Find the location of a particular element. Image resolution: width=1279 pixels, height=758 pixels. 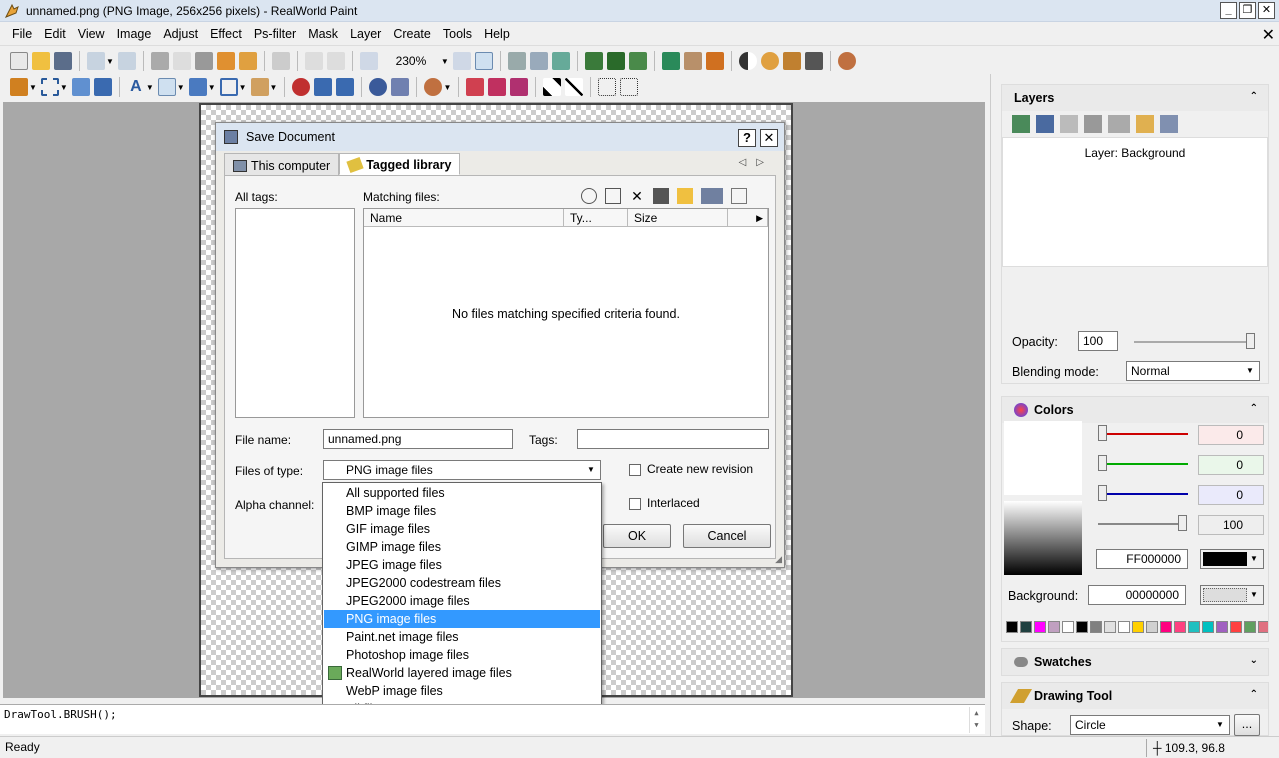

transparency-icon is located at coordinates (637, 61).